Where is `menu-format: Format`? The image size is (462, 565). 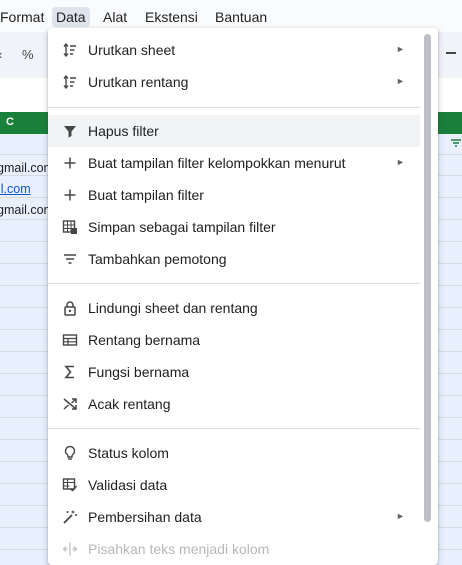
menu-format: Format is located at coordinates (24, 17).